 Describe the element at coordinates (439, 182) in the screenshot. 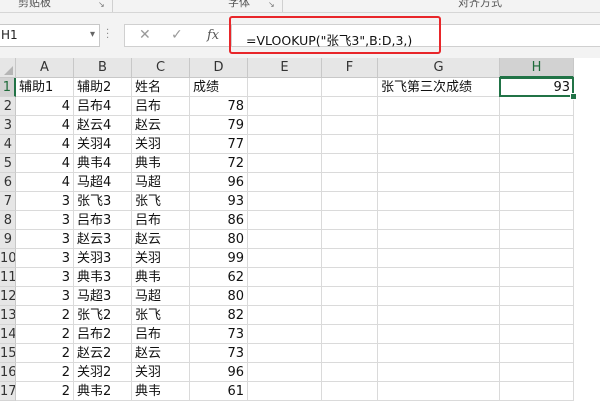

I see `cell-g6` at that location.